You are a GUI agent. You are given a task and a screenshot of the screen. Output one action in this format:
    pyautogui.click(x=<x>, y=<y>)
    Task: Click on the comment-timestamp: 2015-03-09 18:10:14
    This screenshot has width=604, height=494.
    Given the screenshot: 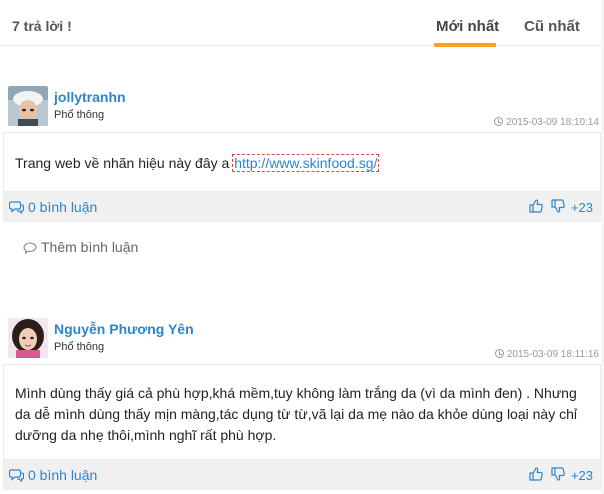 What is the action you would take?
    pyautogui.click(x=546, y=122)
    